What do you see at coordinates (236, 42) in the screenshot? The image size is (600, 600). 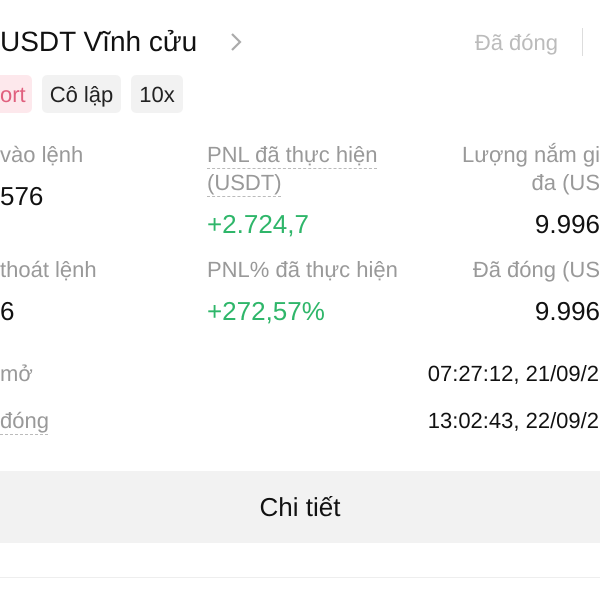 I see `chevron-right-icon` at bounding box center [236, 42].